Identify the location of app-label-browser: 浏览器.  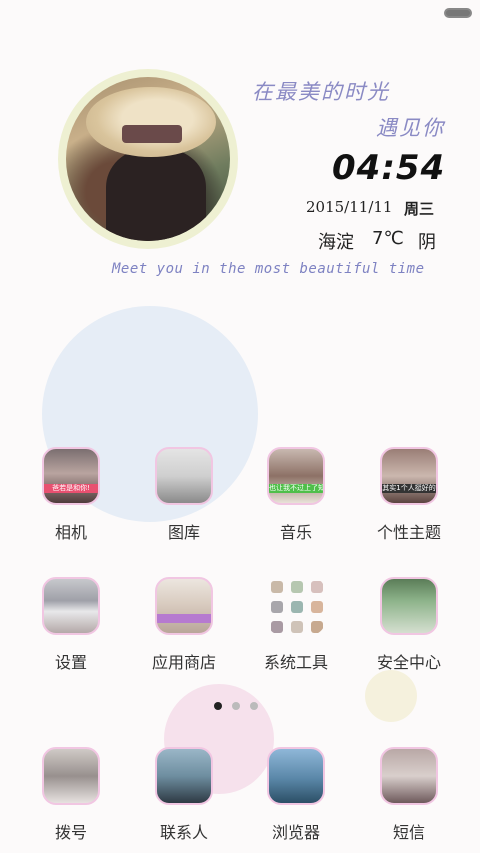
(295, 832).